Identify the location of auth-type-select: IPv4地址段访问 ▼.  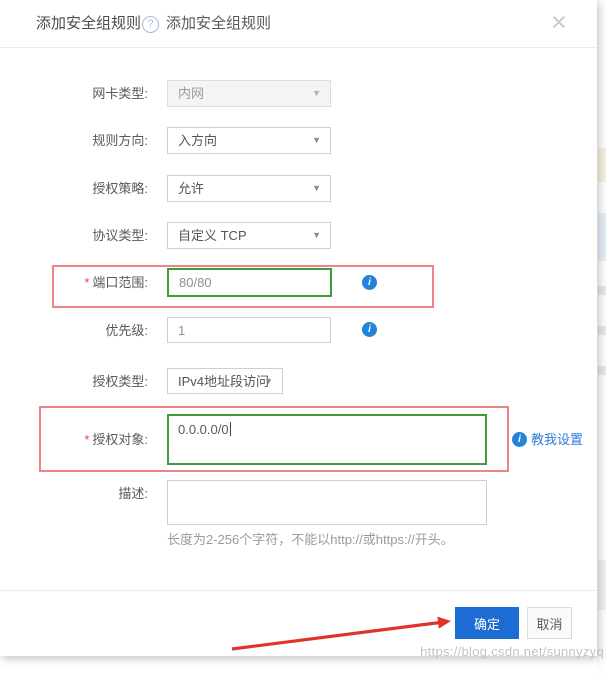
(225, 381).